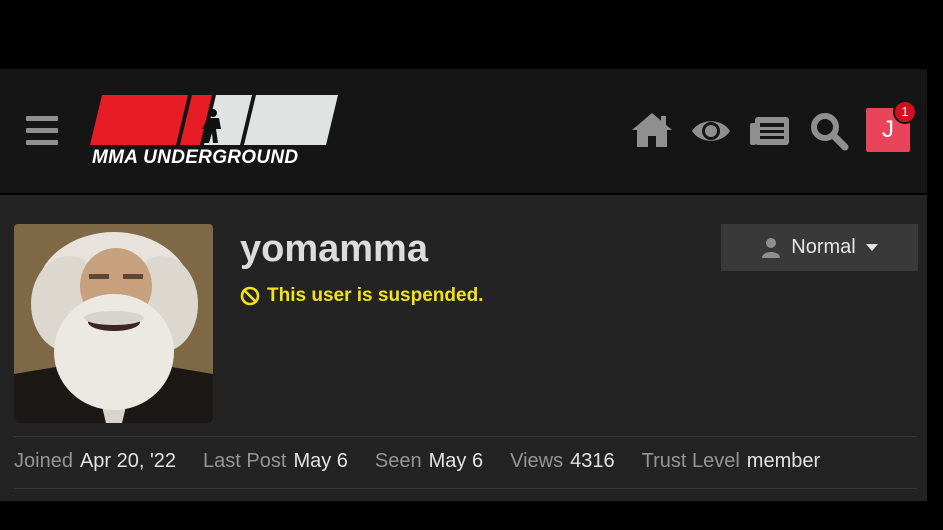 The height and width of the screenshot is (530, 943). What do you see at coordinates (275, 461) in the screenshot?
I see `stat-last-post: Last Post May 6` at bounding box center [275, 461].